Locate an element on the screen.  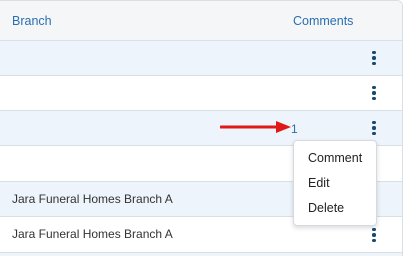
row-actions-menu: Comment Edit Delete is located at coordinates (335, 183).